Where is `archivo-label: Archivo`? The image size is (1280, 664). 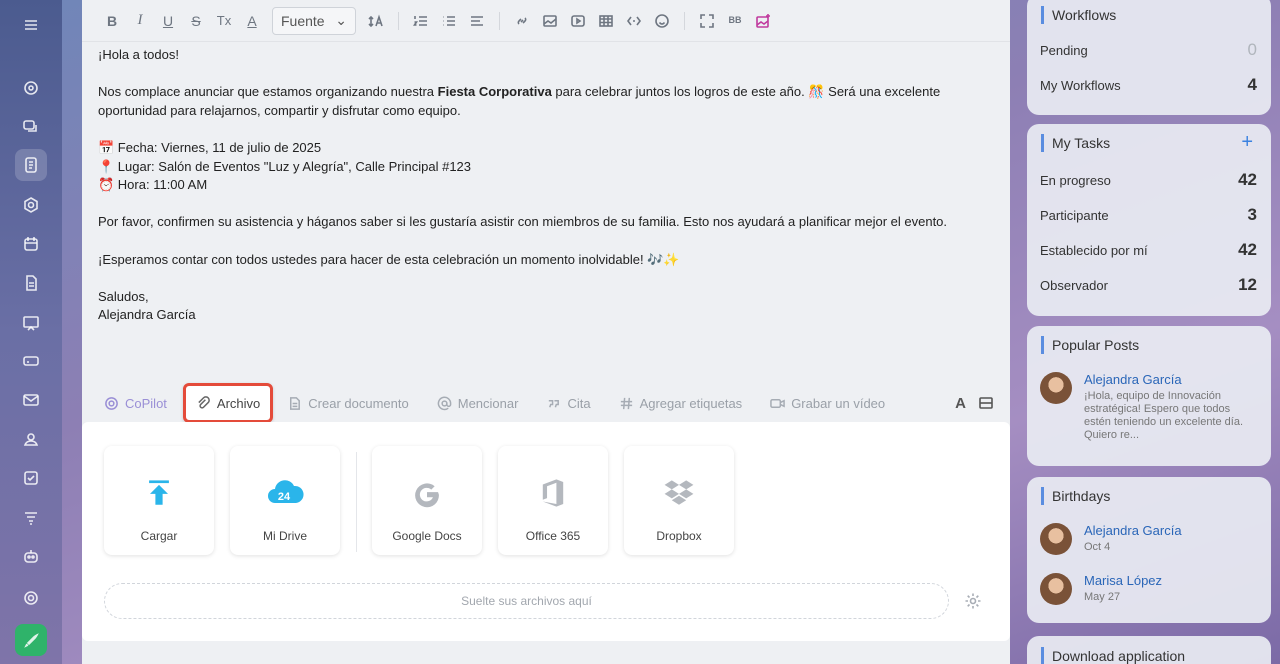 archivo-label: Archivo is located at coordinates (238, 403).